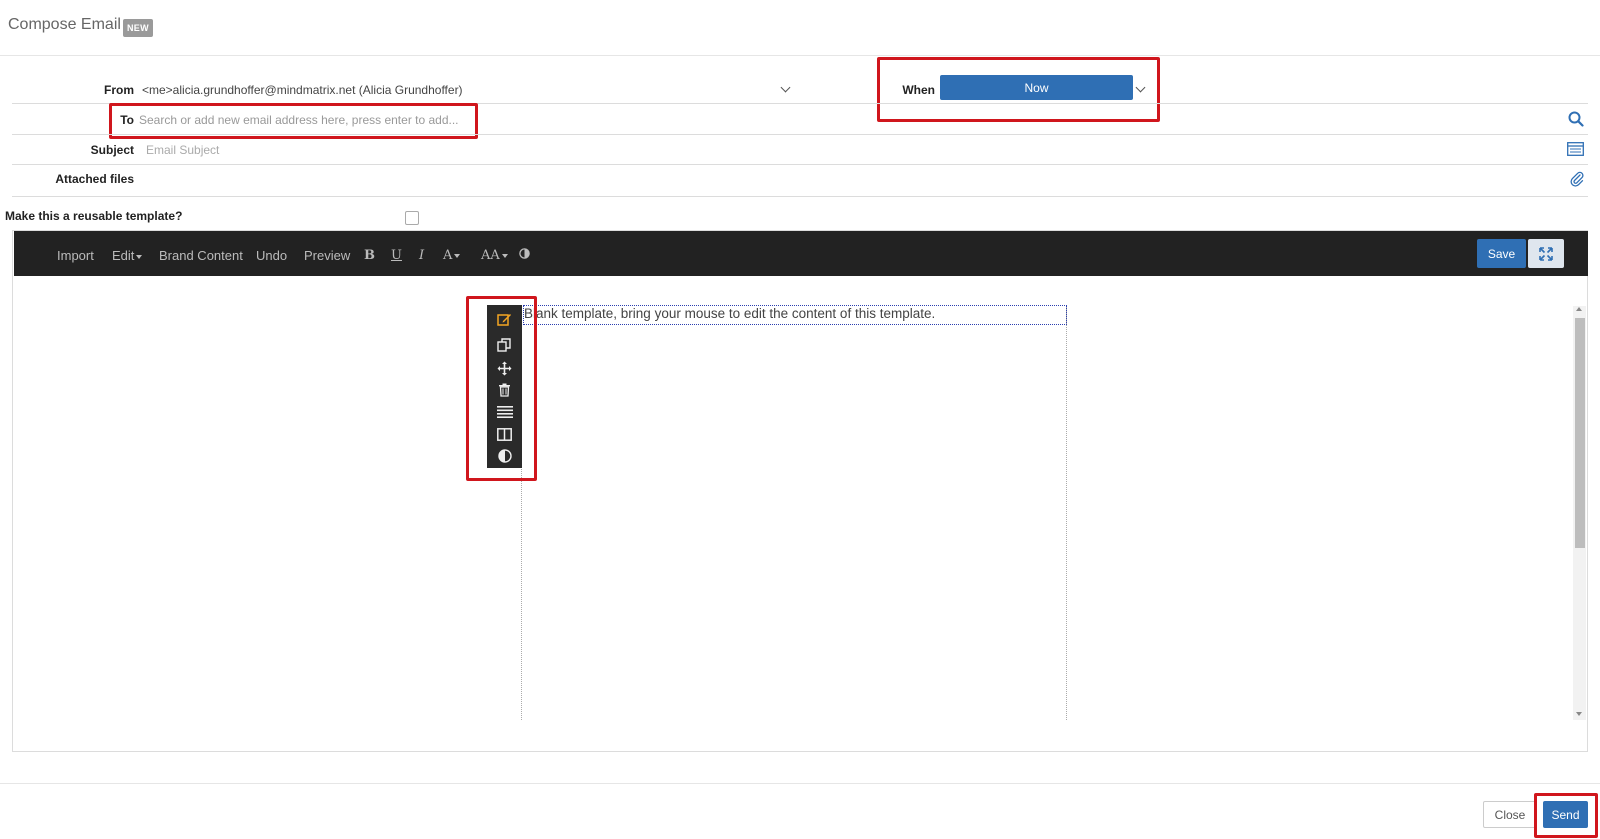 This screenshot has height=839, width=1600. I want to click on paperclip-icon, so click(1577, 179).